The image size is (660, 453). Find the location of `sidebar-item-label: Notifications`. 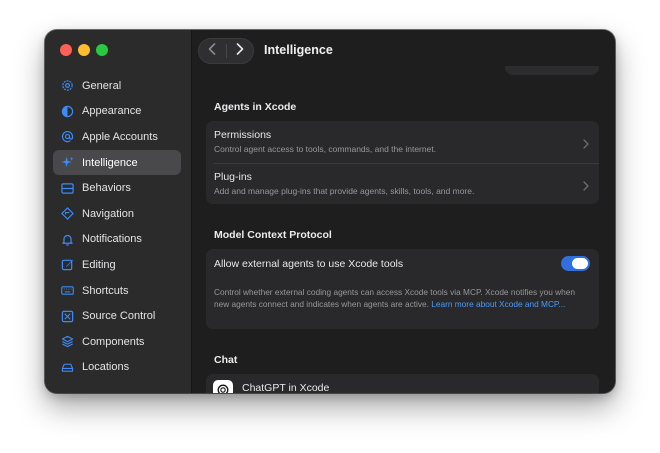

sidebar-item-label: Notifications is located at coordinates (112, 239).